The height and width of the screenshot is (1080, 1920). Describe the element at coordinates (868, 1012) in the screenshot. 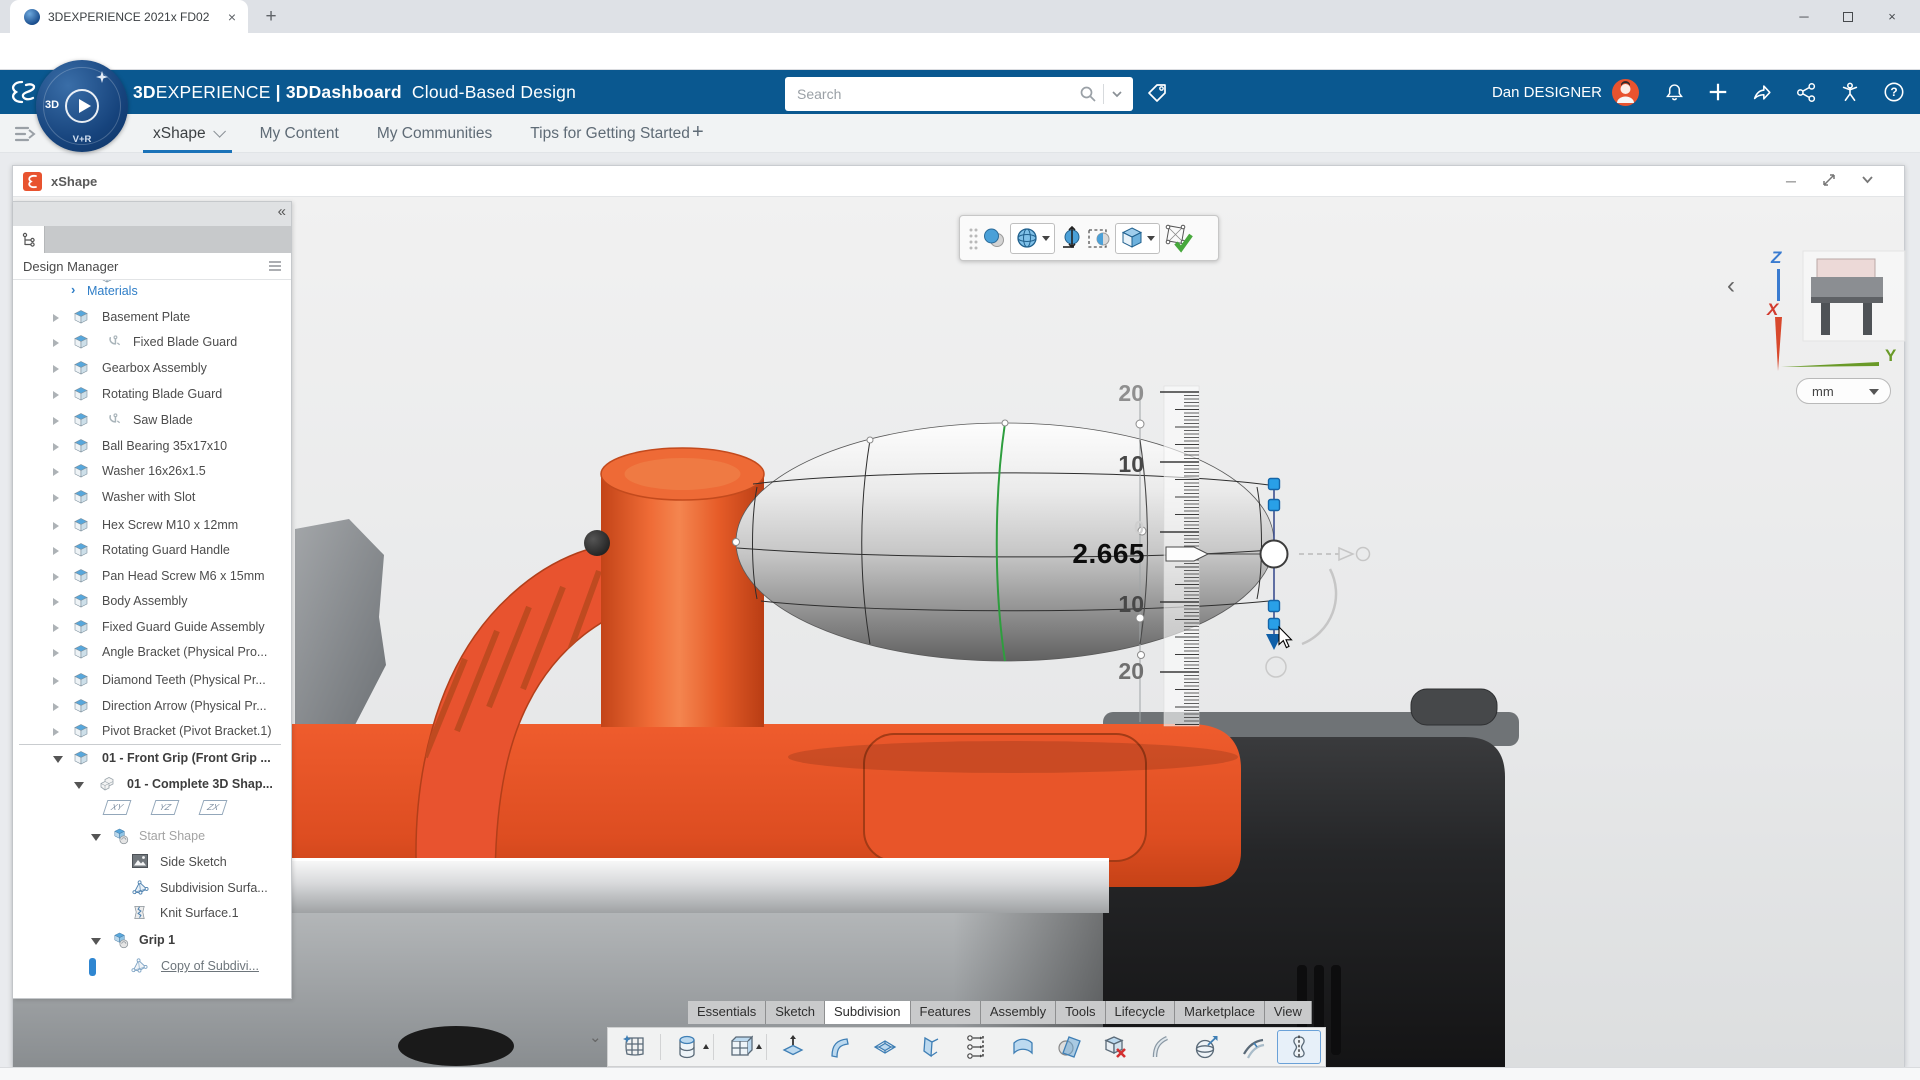

I see `ribbon-tab-subdivision: Subdivision` at that location.